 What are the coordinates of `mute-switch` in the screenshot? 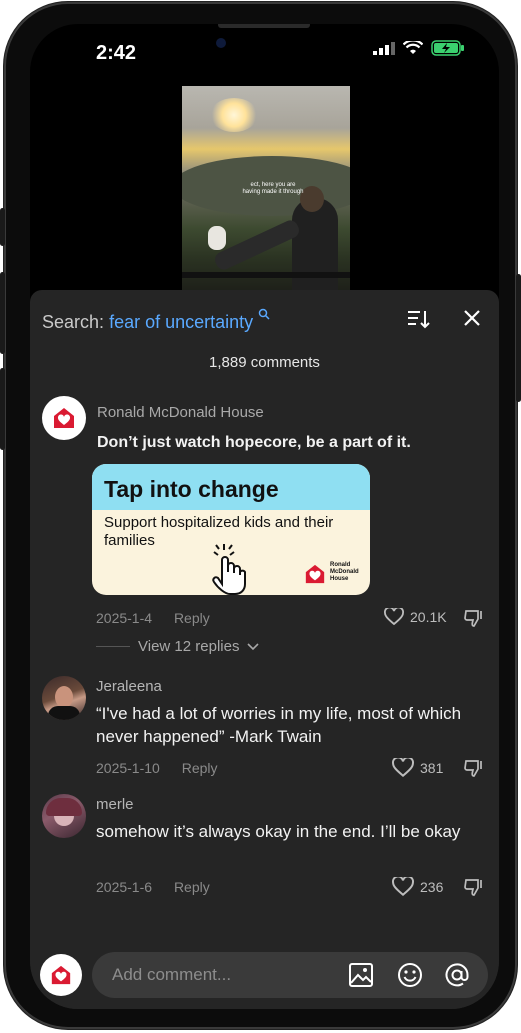 It's located at (2, 227).